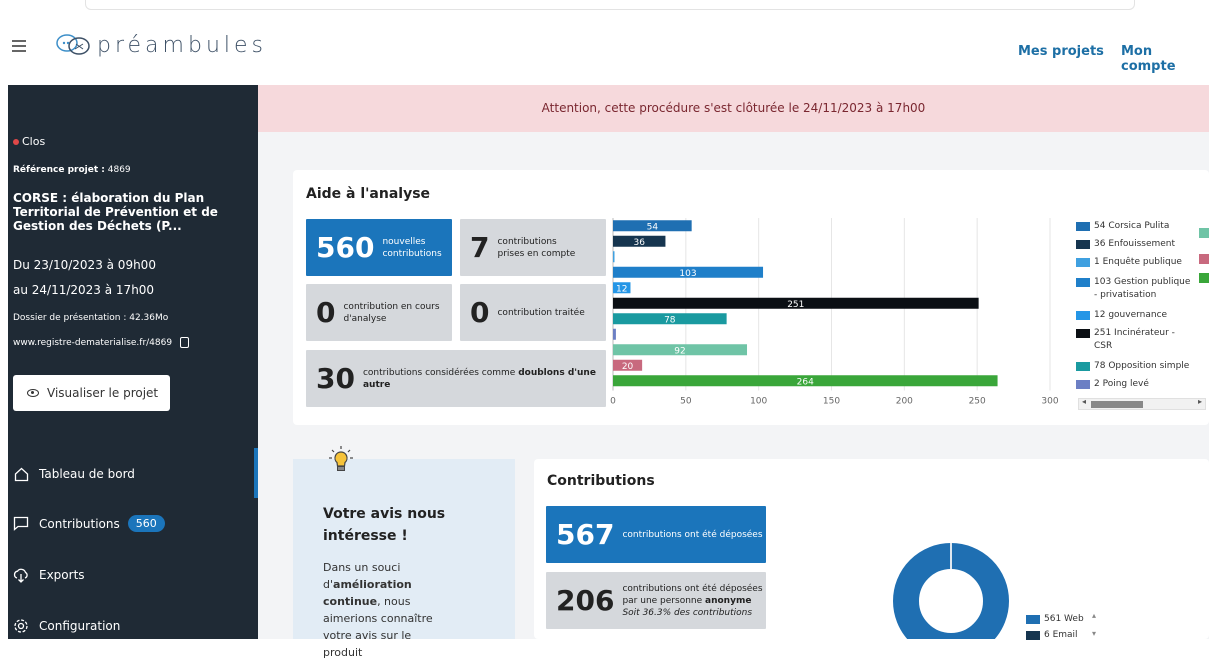 Image resolution: width=1209 pixels, height=661 pixels. I want to click on home-icon, so click(21, 474).